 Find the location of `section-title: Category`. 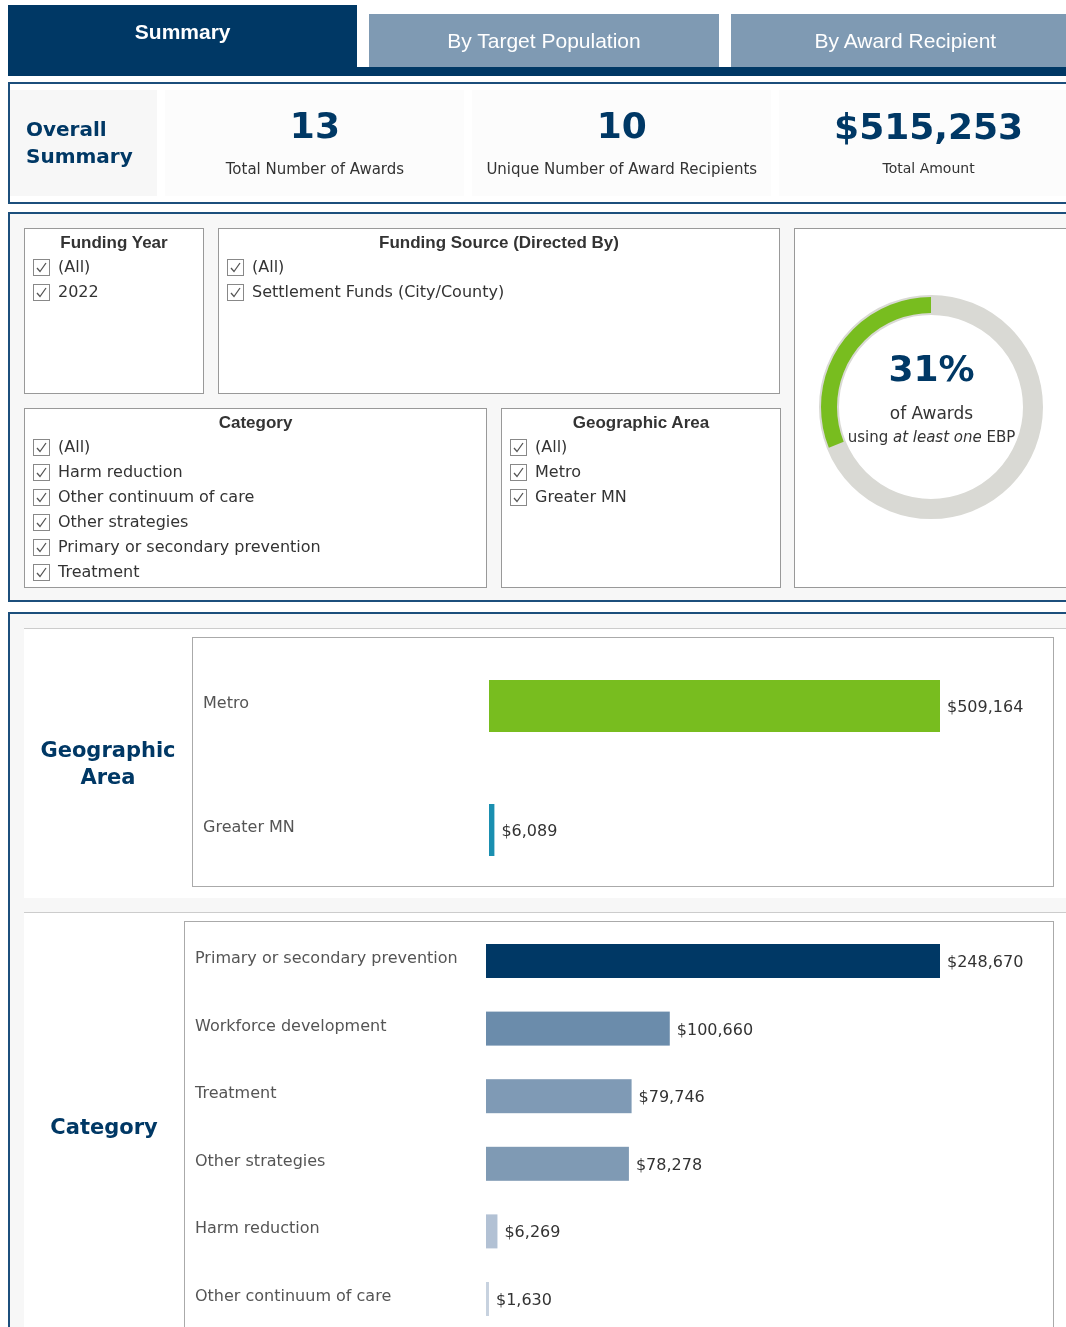

section-title: Category is located at coordinates (104, 1128).